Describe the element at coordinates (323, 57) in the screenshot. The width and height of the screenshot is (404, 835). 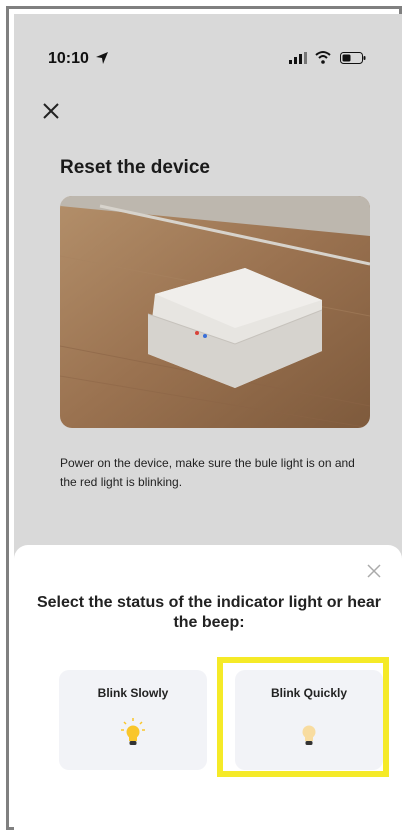
I see `wifi-icon` at that location.